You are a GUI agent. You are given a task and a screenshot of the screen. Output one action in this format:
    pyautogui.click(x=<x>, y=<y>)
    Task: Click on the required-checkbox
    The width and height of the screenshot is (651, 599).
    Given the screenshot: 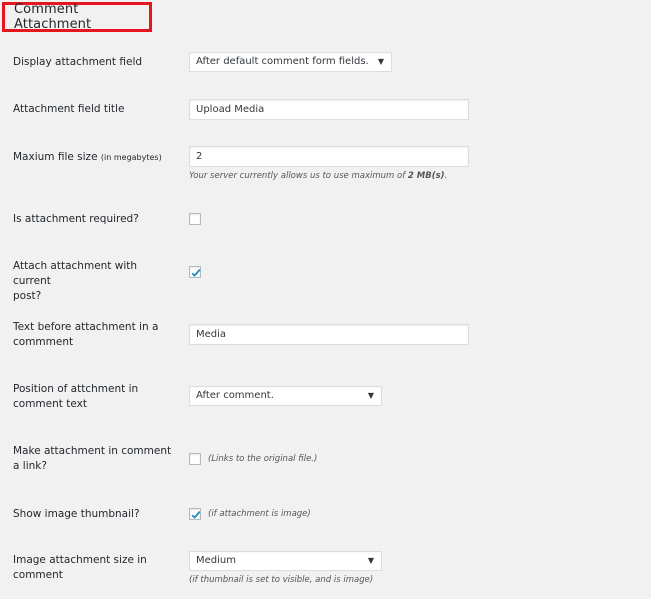 What is the action you would take?
    pyautogui.click(x=195, y=219)
    